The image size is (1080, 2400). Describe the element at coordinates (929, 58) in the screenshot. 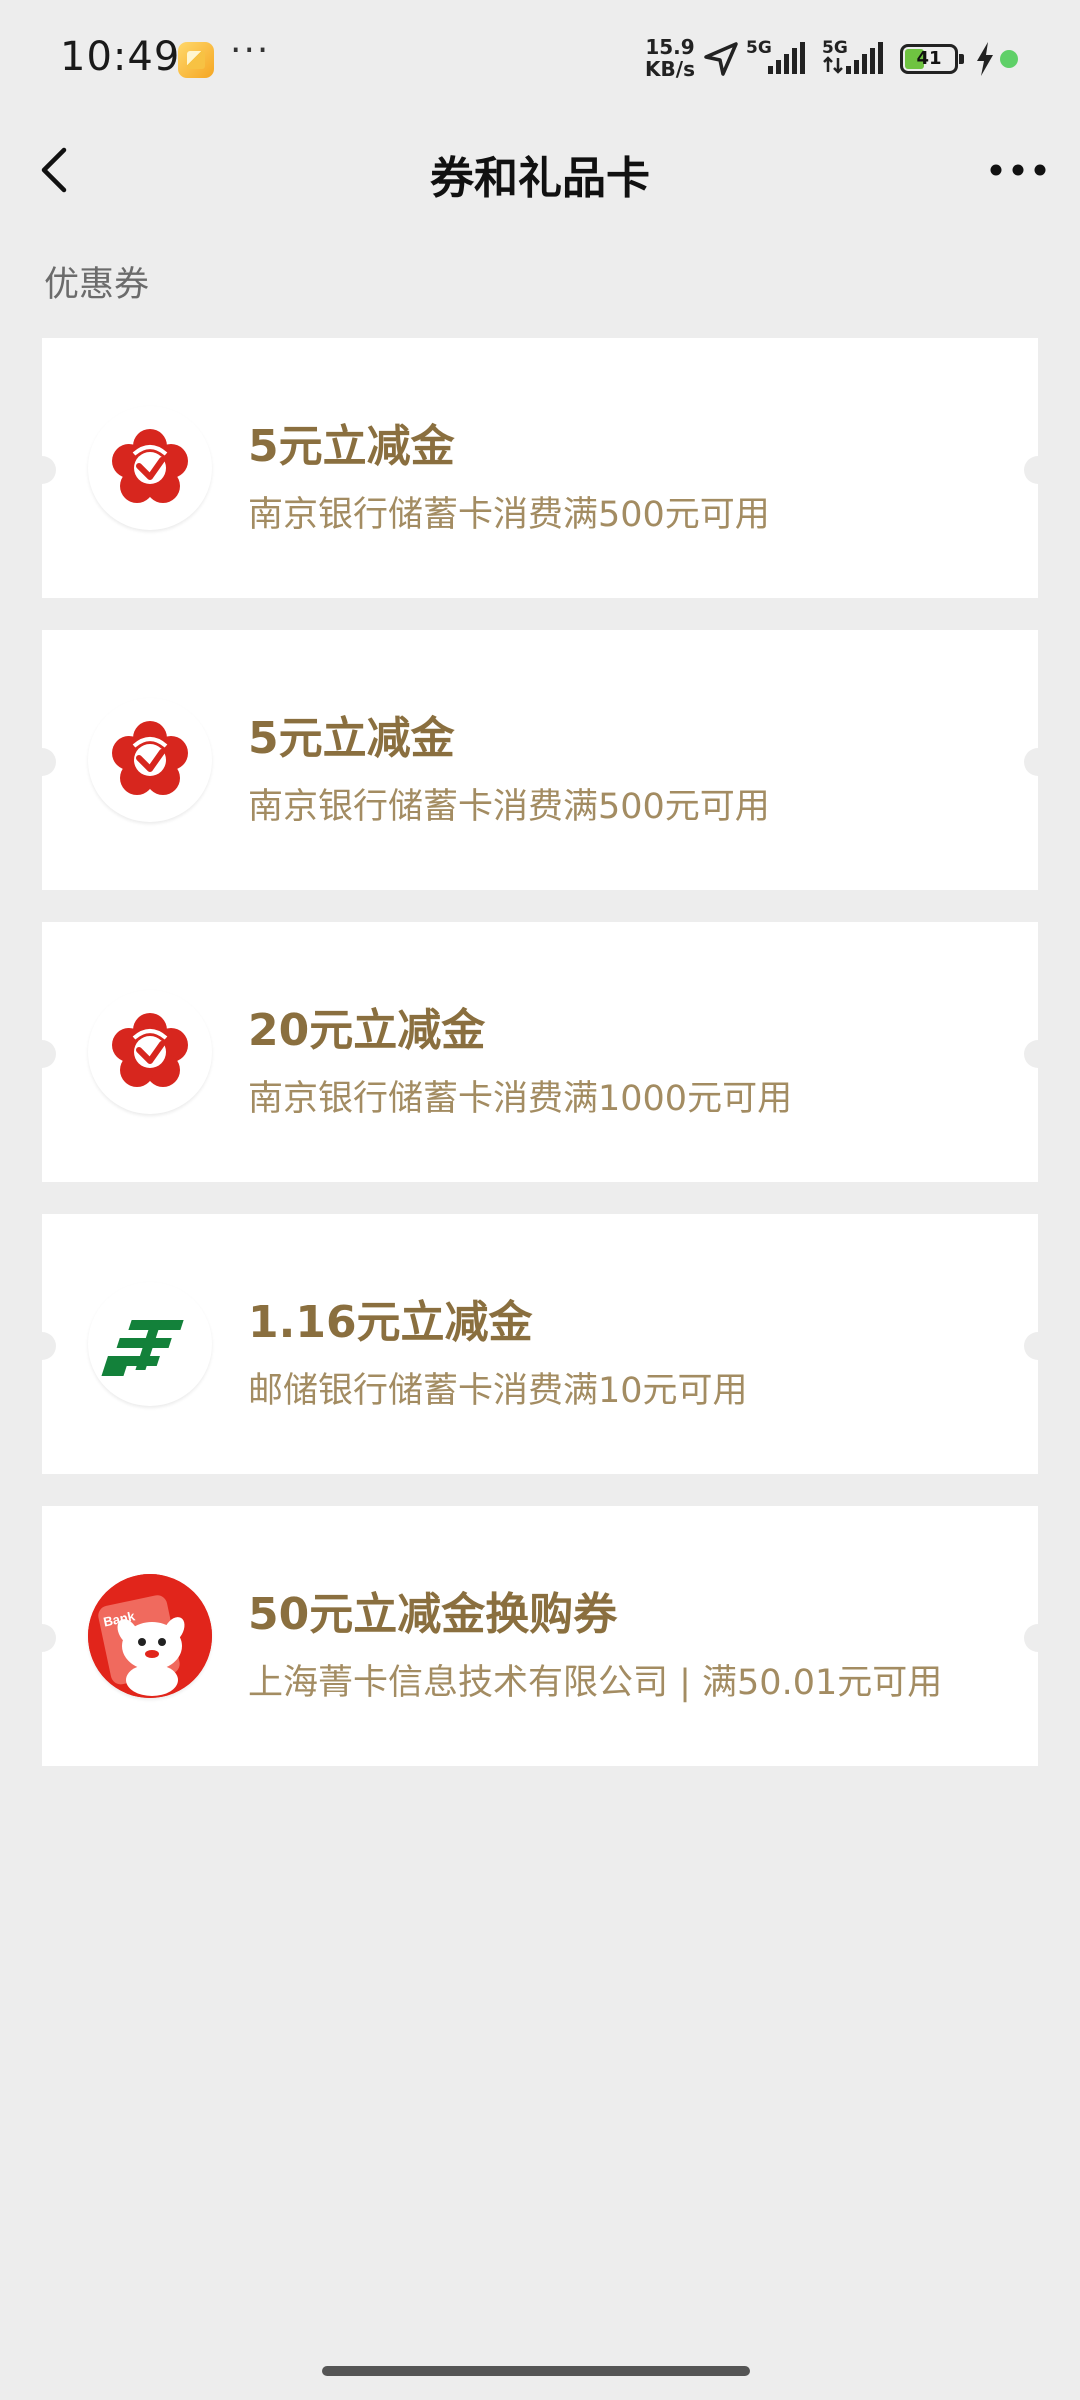

I see `battery-level: 41` at that location.